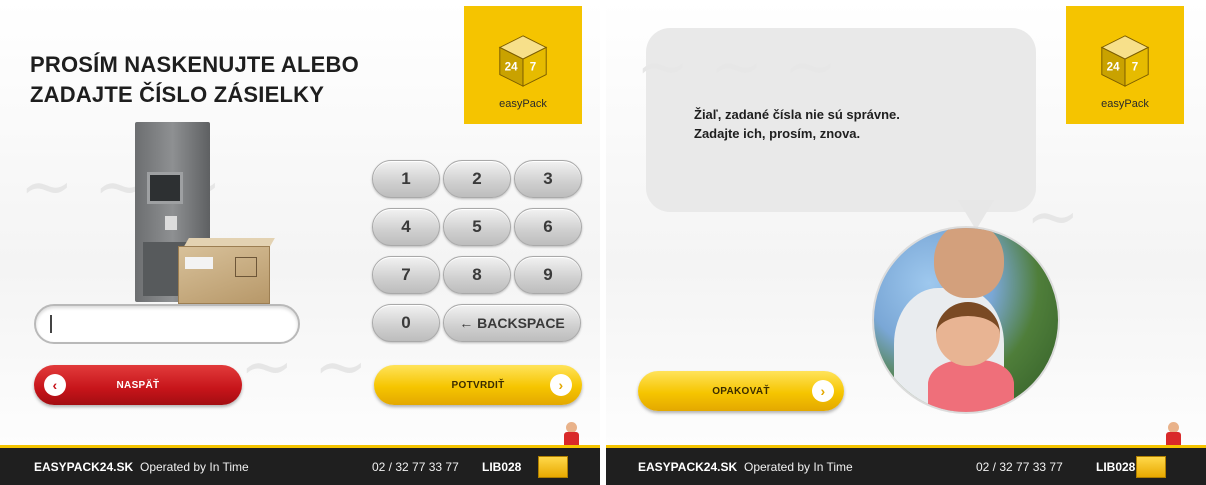 The height and width of the screenshot is (485, 1206). What do you see at coordinates (477, 227) in the screenshot?
I see `key-5: 5` at bounding box center [477, 227].